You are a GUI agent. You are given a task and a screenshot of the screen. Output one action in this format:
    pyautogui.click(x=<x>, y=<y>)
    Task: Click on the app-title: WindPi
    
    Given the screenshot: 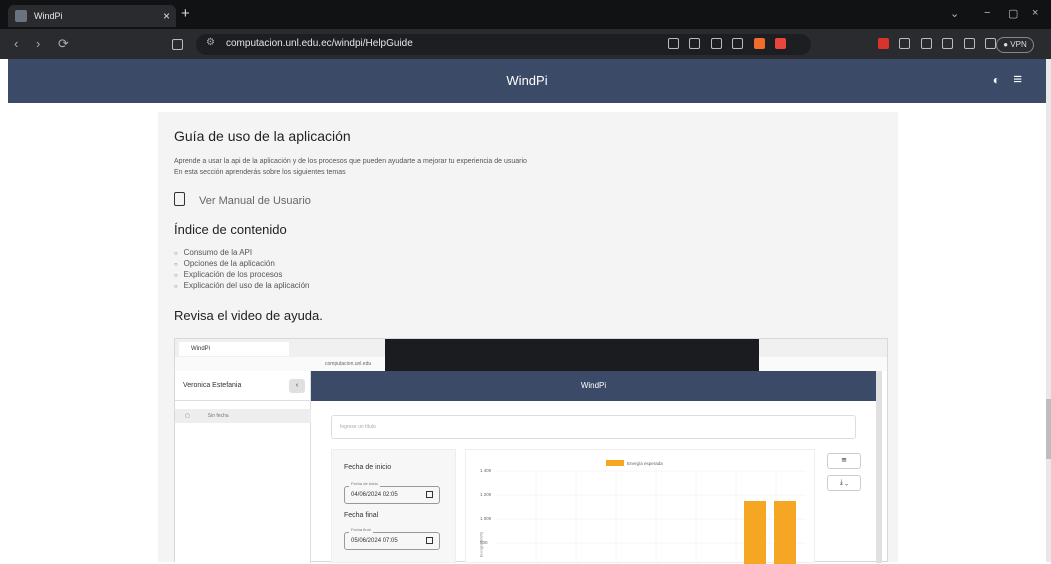 What is the action you would take?
    pyautogui.click(x=527, y=80)
    